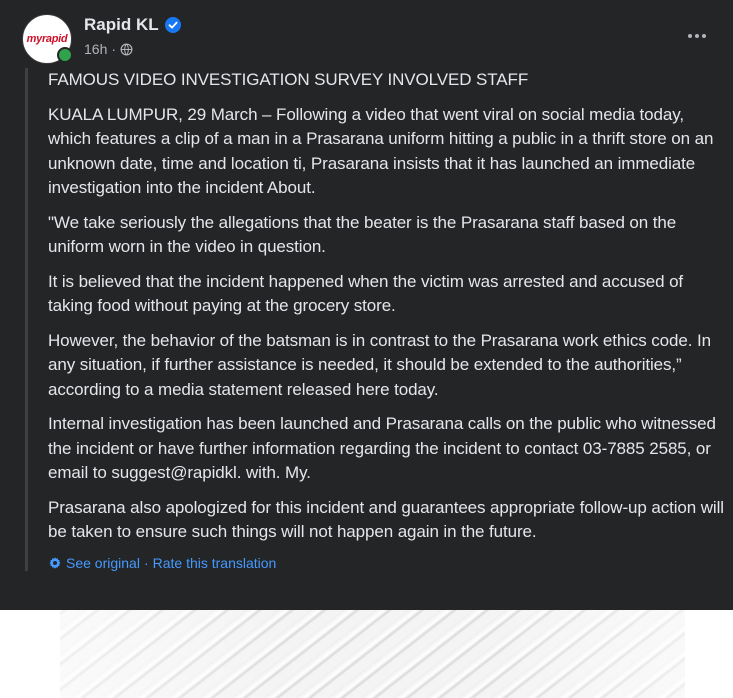 This screenshot has width=733, height=698. Describe the element at coordinates (126, 49) in the screenshot. I see `globe-icon` at that location.